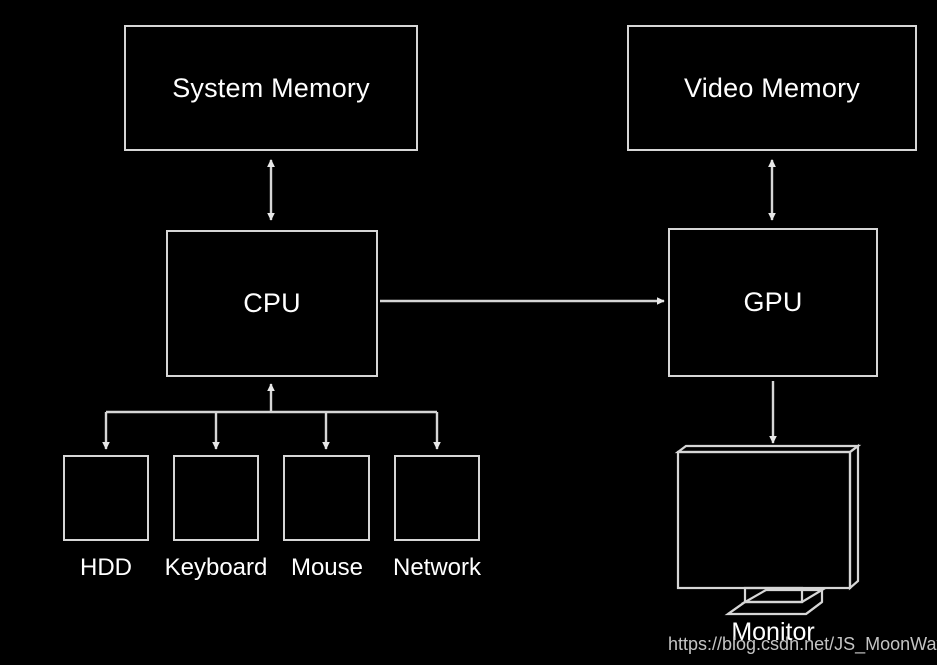  I want to click on node-network-label: Network, so click(437, 567).